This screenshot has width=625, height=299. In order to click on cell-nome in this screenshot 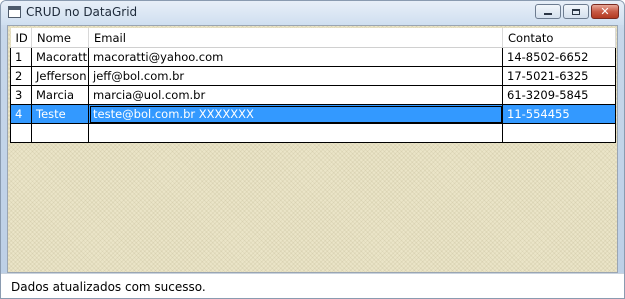, I will do `click(60, 133)`.